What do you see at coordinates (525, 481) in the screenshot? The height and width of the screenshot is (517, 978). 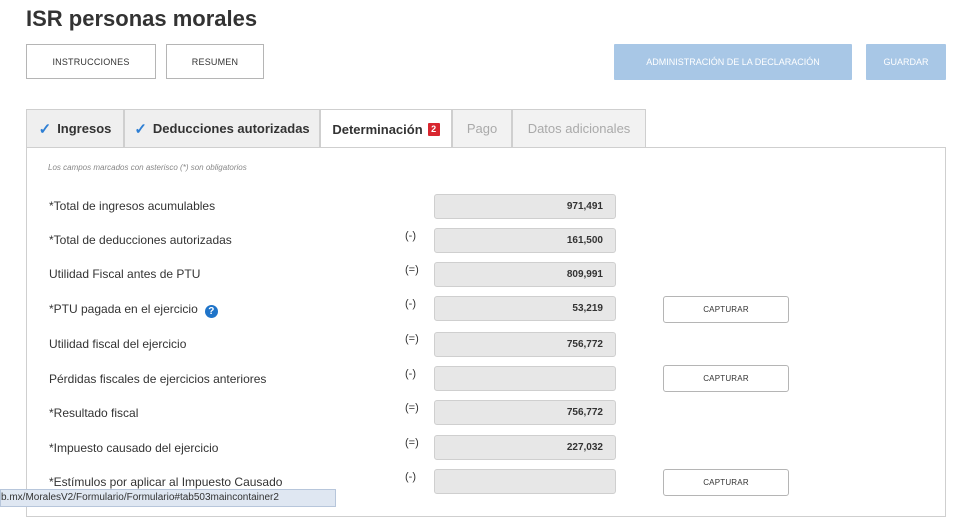 I see `estimulos-field` at bounding box center [525, 481].